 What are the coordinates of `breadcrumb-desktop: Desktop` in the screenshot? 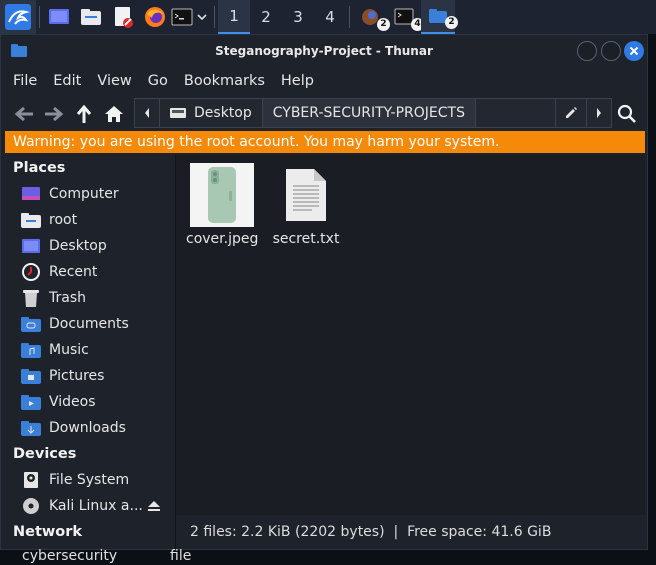 It's located at (211, 113).